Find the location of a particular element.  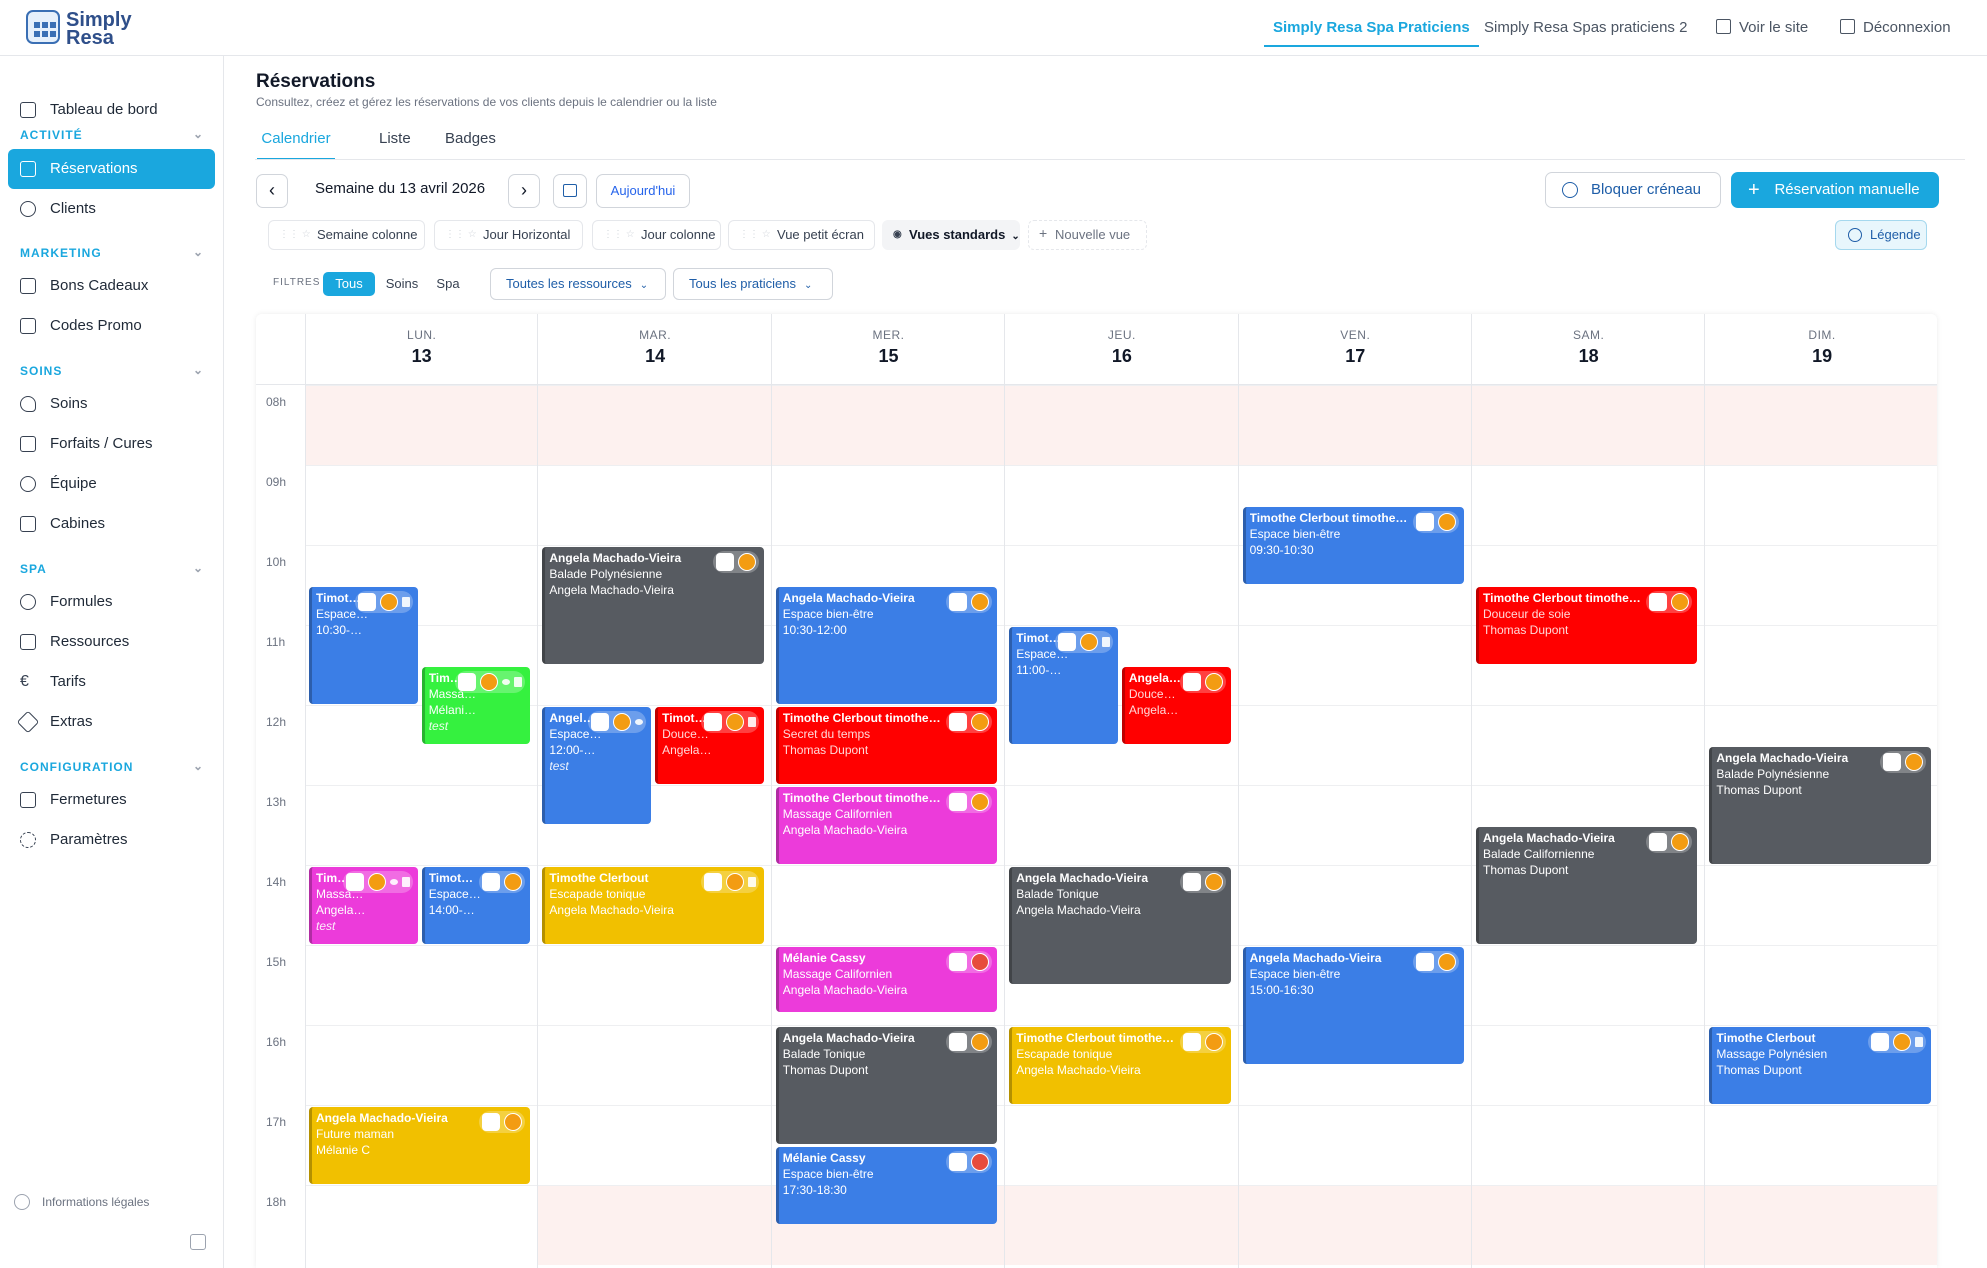

sidebar-item-clients: Clients is located at coordinates (111, 209).